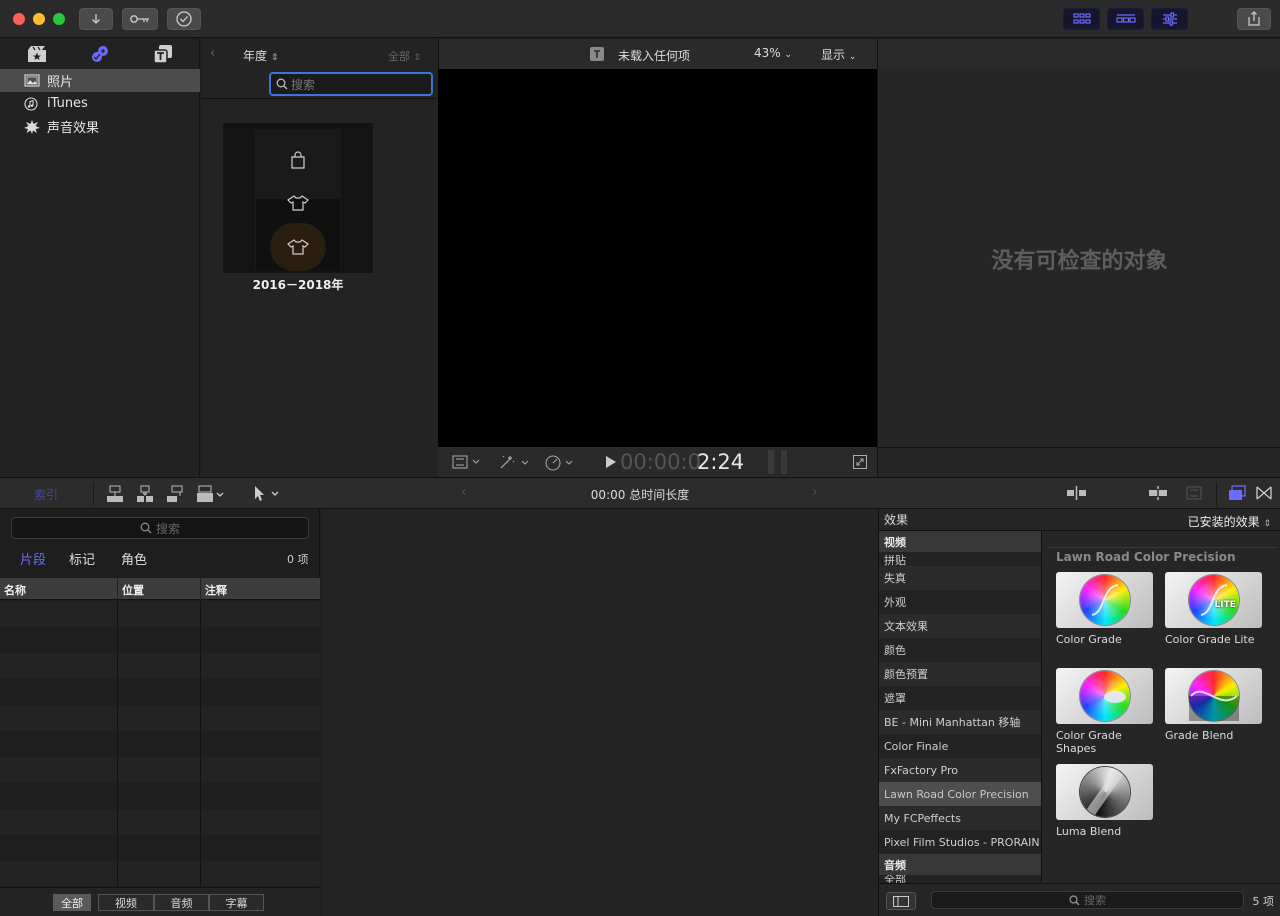  Describe the element at coordinates (1213, 600) in the screenshot. I see `color-wheel-icon: LITE` at that location.